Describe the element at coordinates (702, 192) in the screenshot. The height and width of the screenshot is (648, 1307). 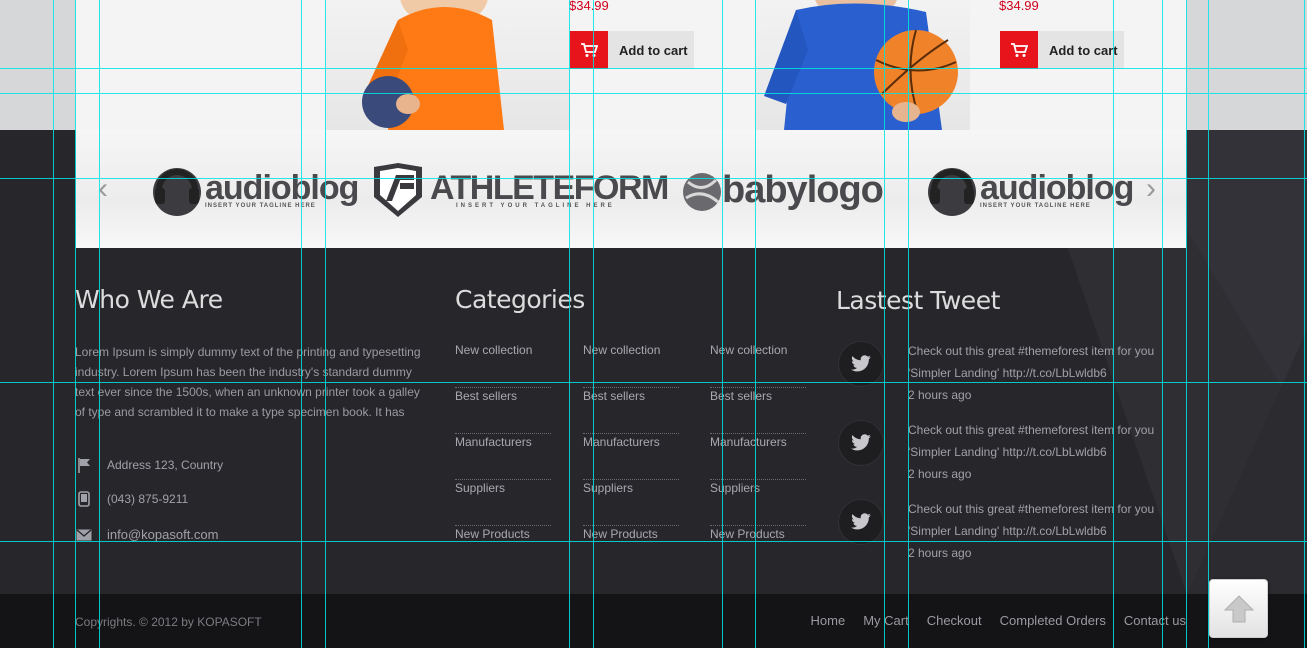
I see `ball-icon` at that location.